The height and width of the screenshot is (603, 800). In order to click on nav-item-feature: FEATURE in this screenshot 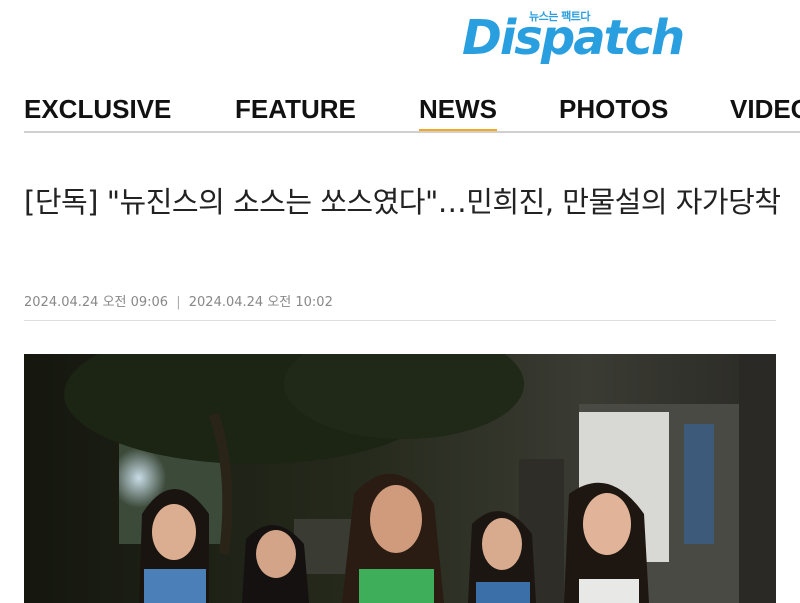, I will do `click(295, 109)`.